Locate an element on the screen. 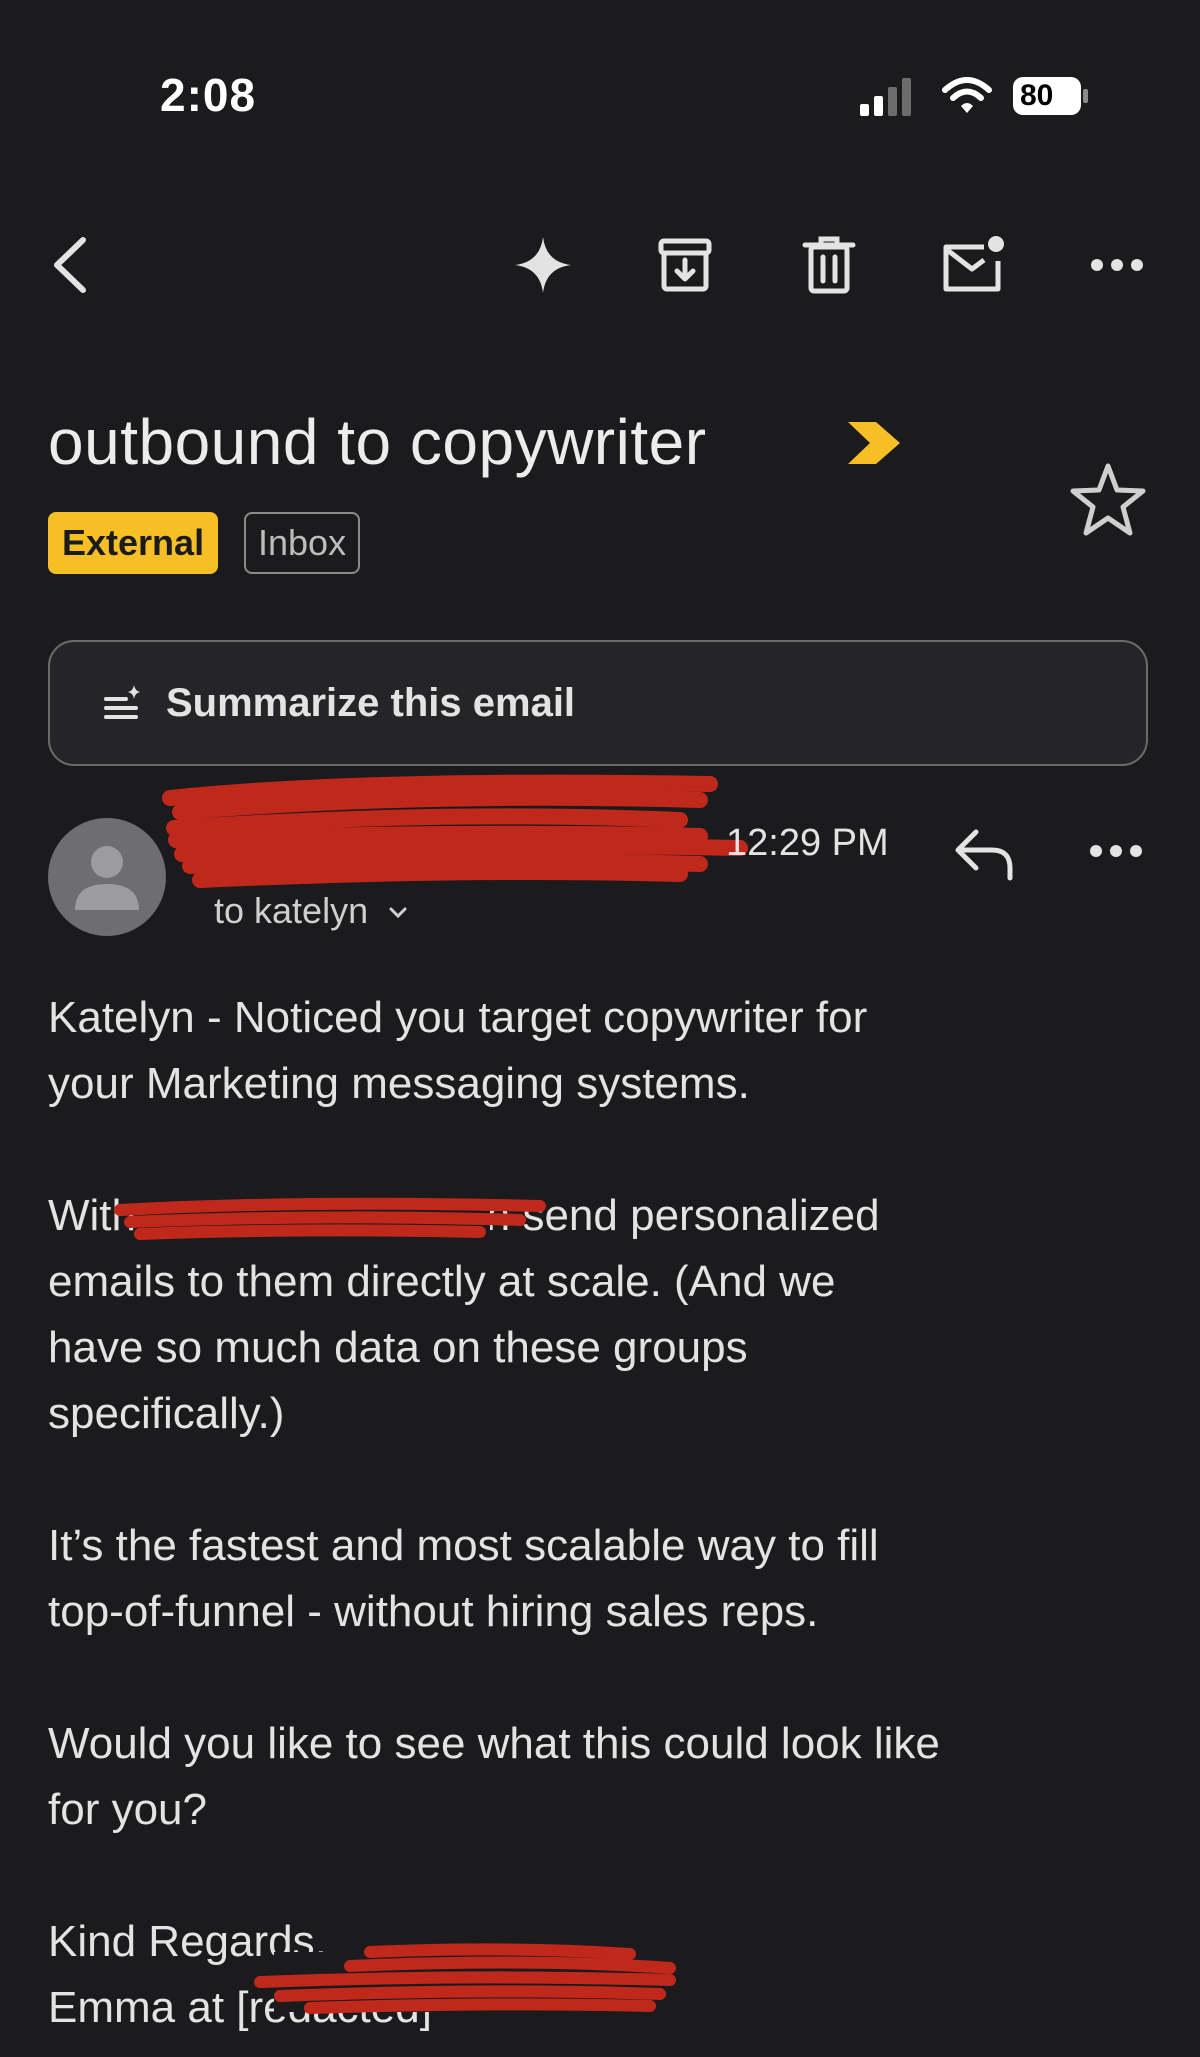 The image size is (1200, 2057). summarize-button: Summarize this email is located at coordinates (598, 703).